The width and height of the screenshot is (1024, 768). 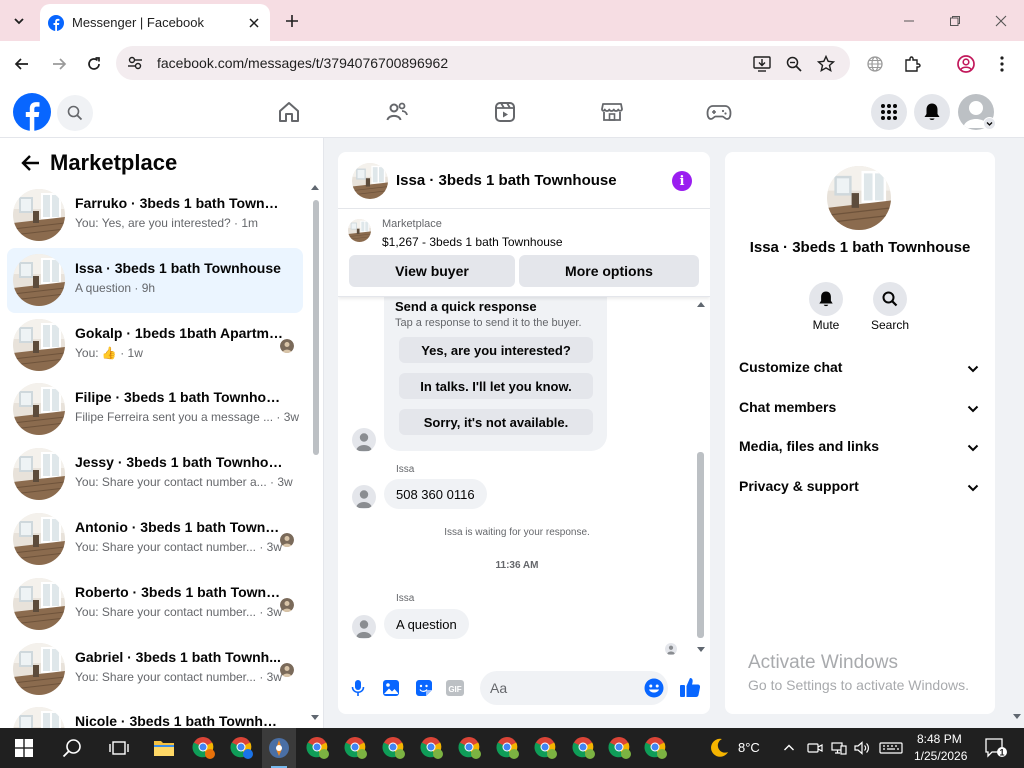 What do you see at coordinates (432, 271) in the screenshot?
I see `view-buyer-button: View buyer` at bounding box center [432, 271].